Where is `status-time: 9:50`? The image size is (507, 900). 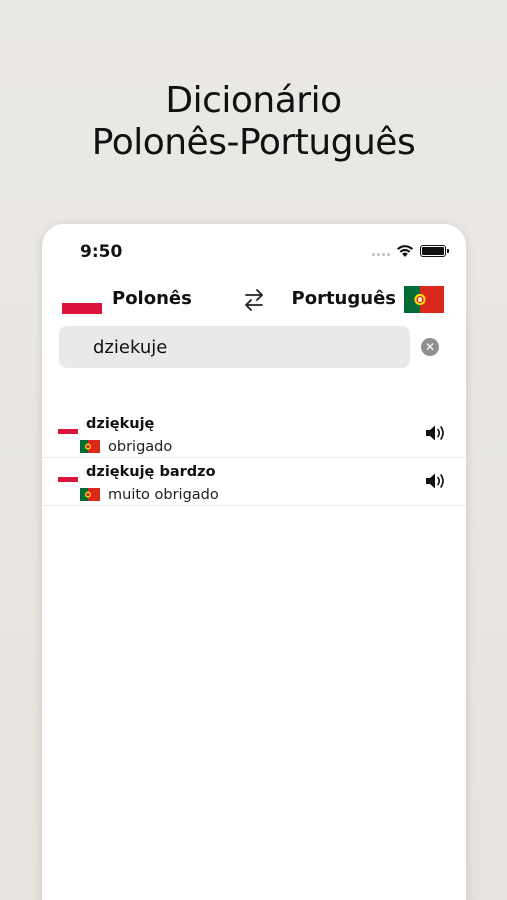 status-time: 9:50 is located at coordinates (101, 252).